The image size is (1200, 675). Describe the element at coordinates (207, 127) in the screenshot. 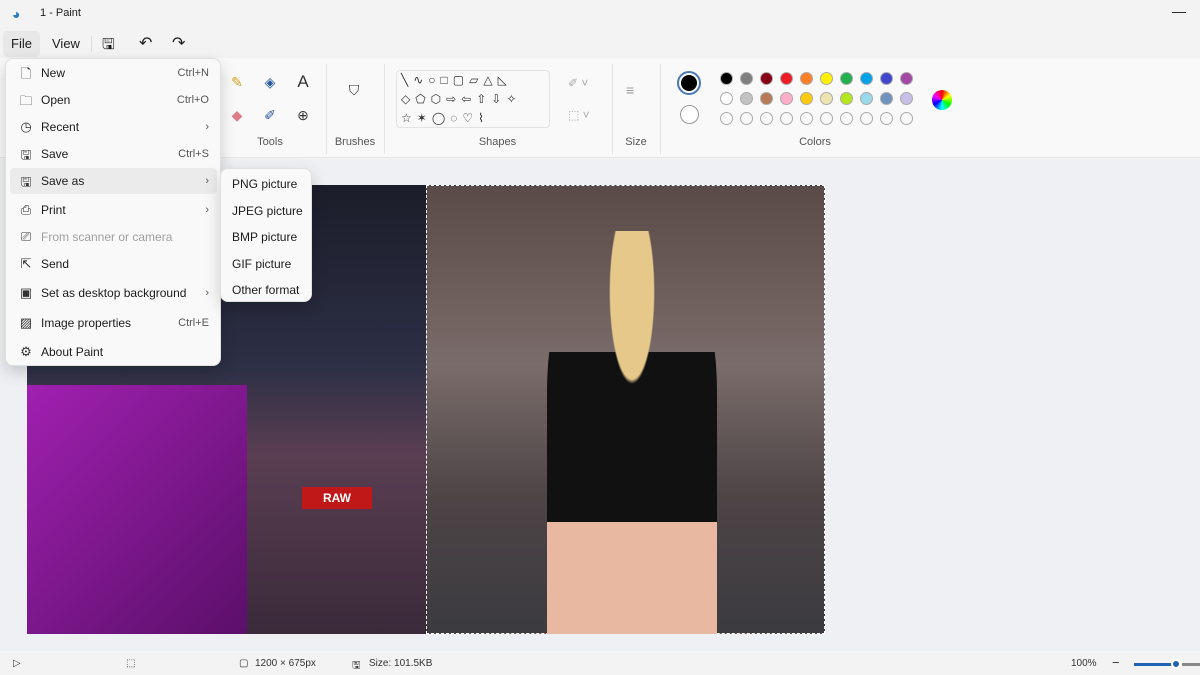

I see `menu-item-shortcut: ›` at that location.